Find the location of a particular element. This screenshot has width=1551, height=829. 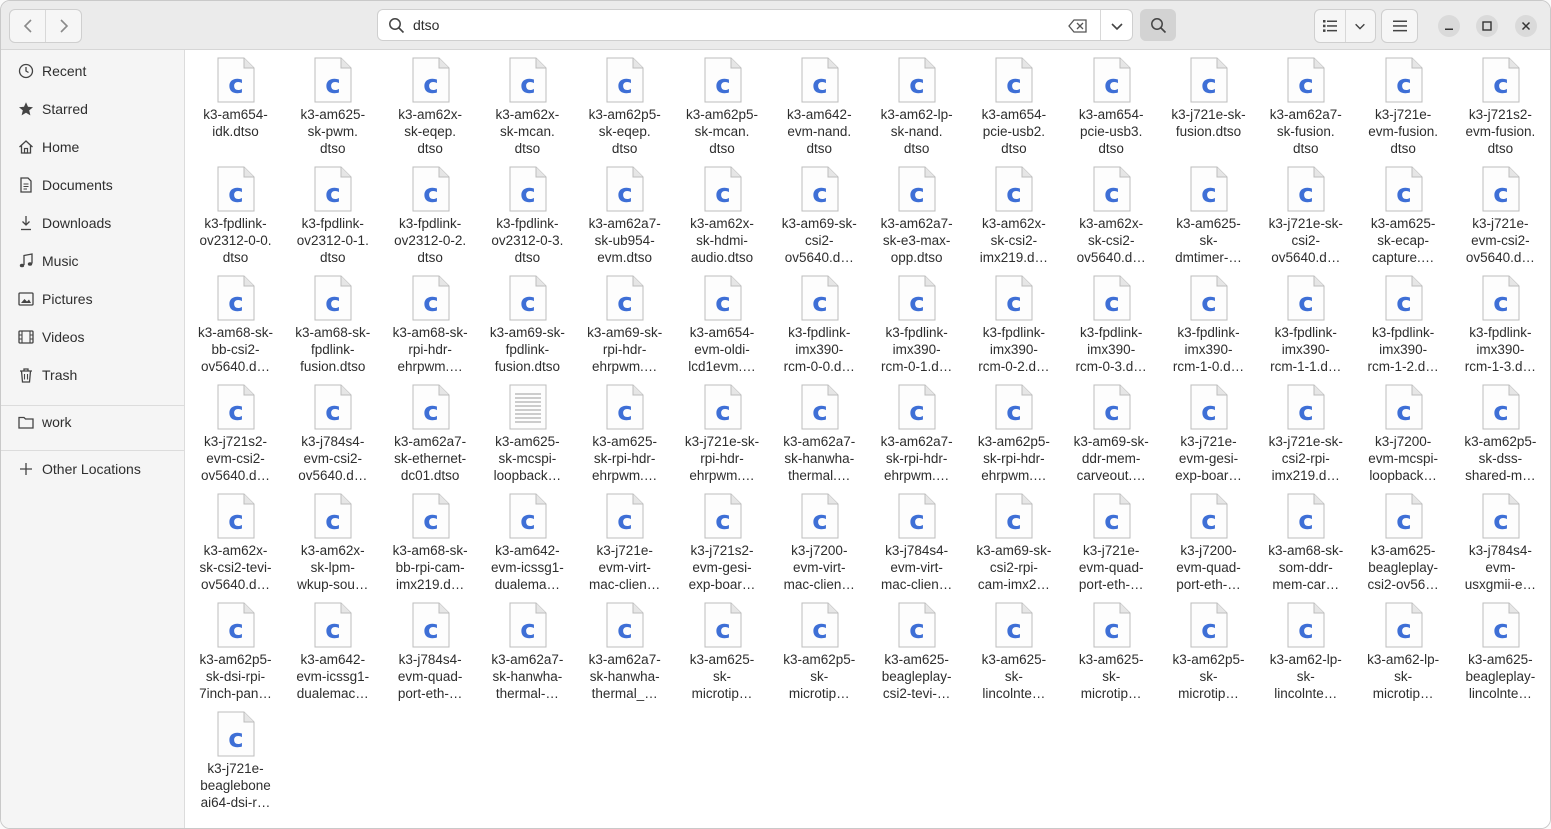

sidebar-item-recent: Recent is located at coordinates (92, 71).